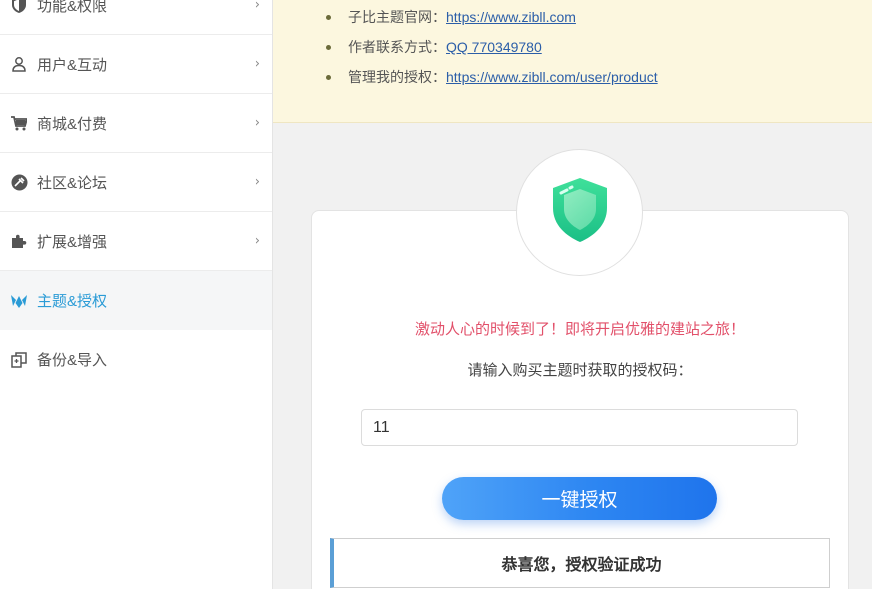 The image size is (872, 589). I want to click on sidebar-item-label: 备份&导入, so click(72, 360).